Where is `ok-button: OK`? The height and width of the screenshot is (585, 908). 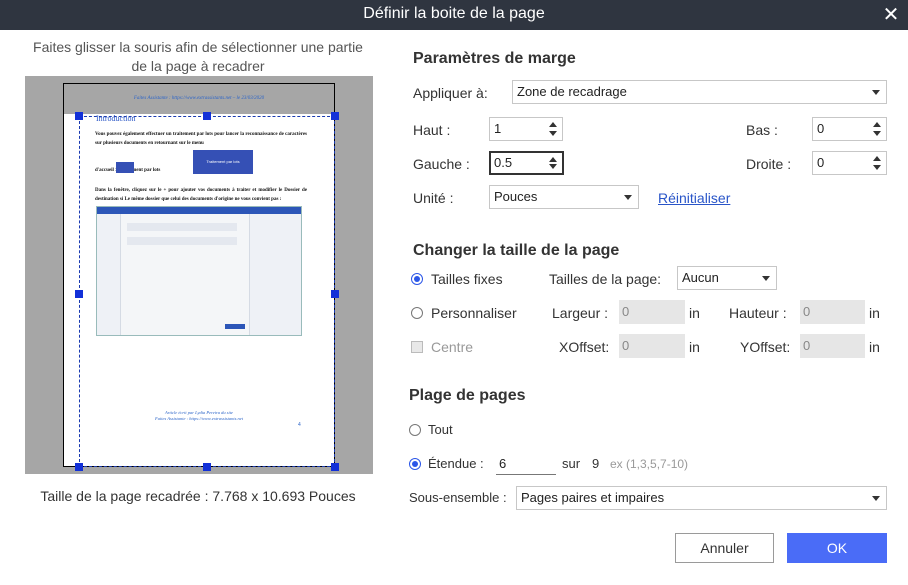
ok-button: OK is located at coordinates (837, 548).